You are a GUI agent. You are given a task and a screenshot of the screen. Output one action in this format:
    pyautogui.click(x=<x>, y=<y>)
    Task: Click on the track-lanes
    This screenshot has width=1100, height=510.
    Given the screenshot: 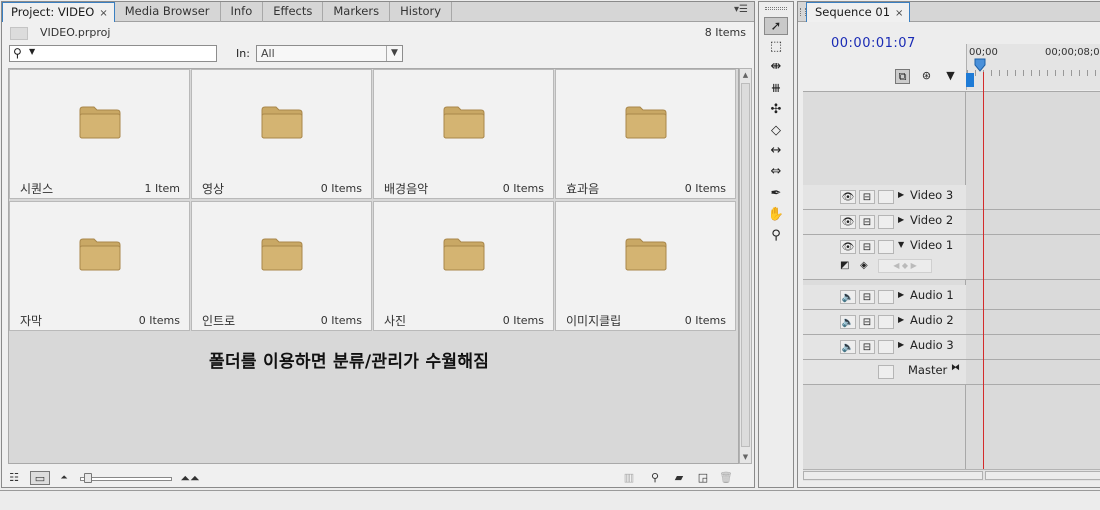 What is the action you would take?
    pyautogui.click(x=1033, y=281)
    